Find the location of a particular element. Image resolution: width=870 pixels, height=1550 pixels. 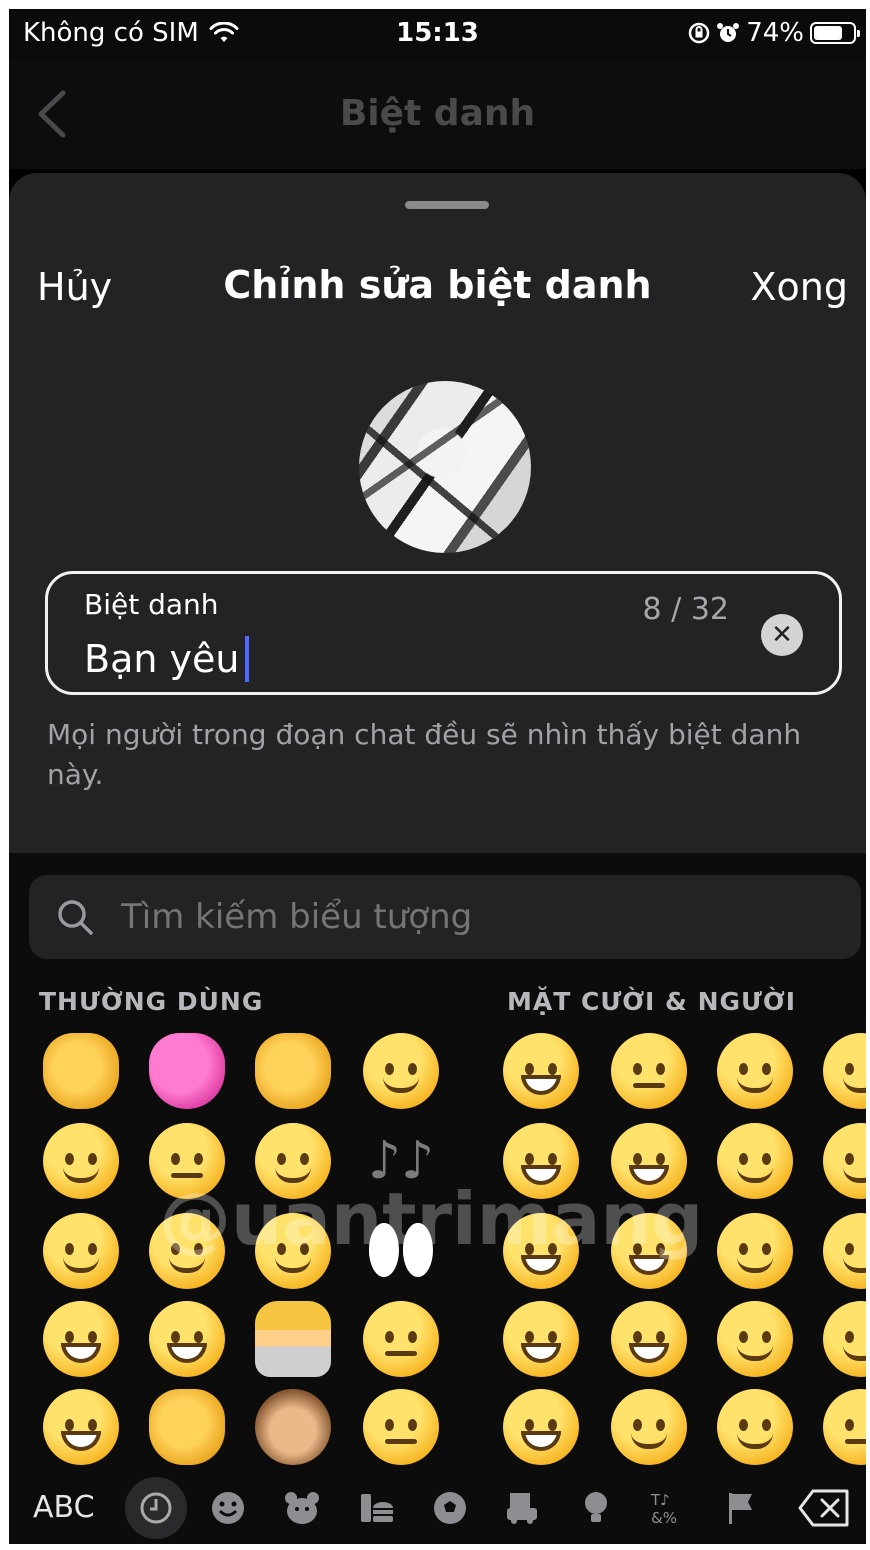

battery-percent: 74% is located at coordinates (775, 33).